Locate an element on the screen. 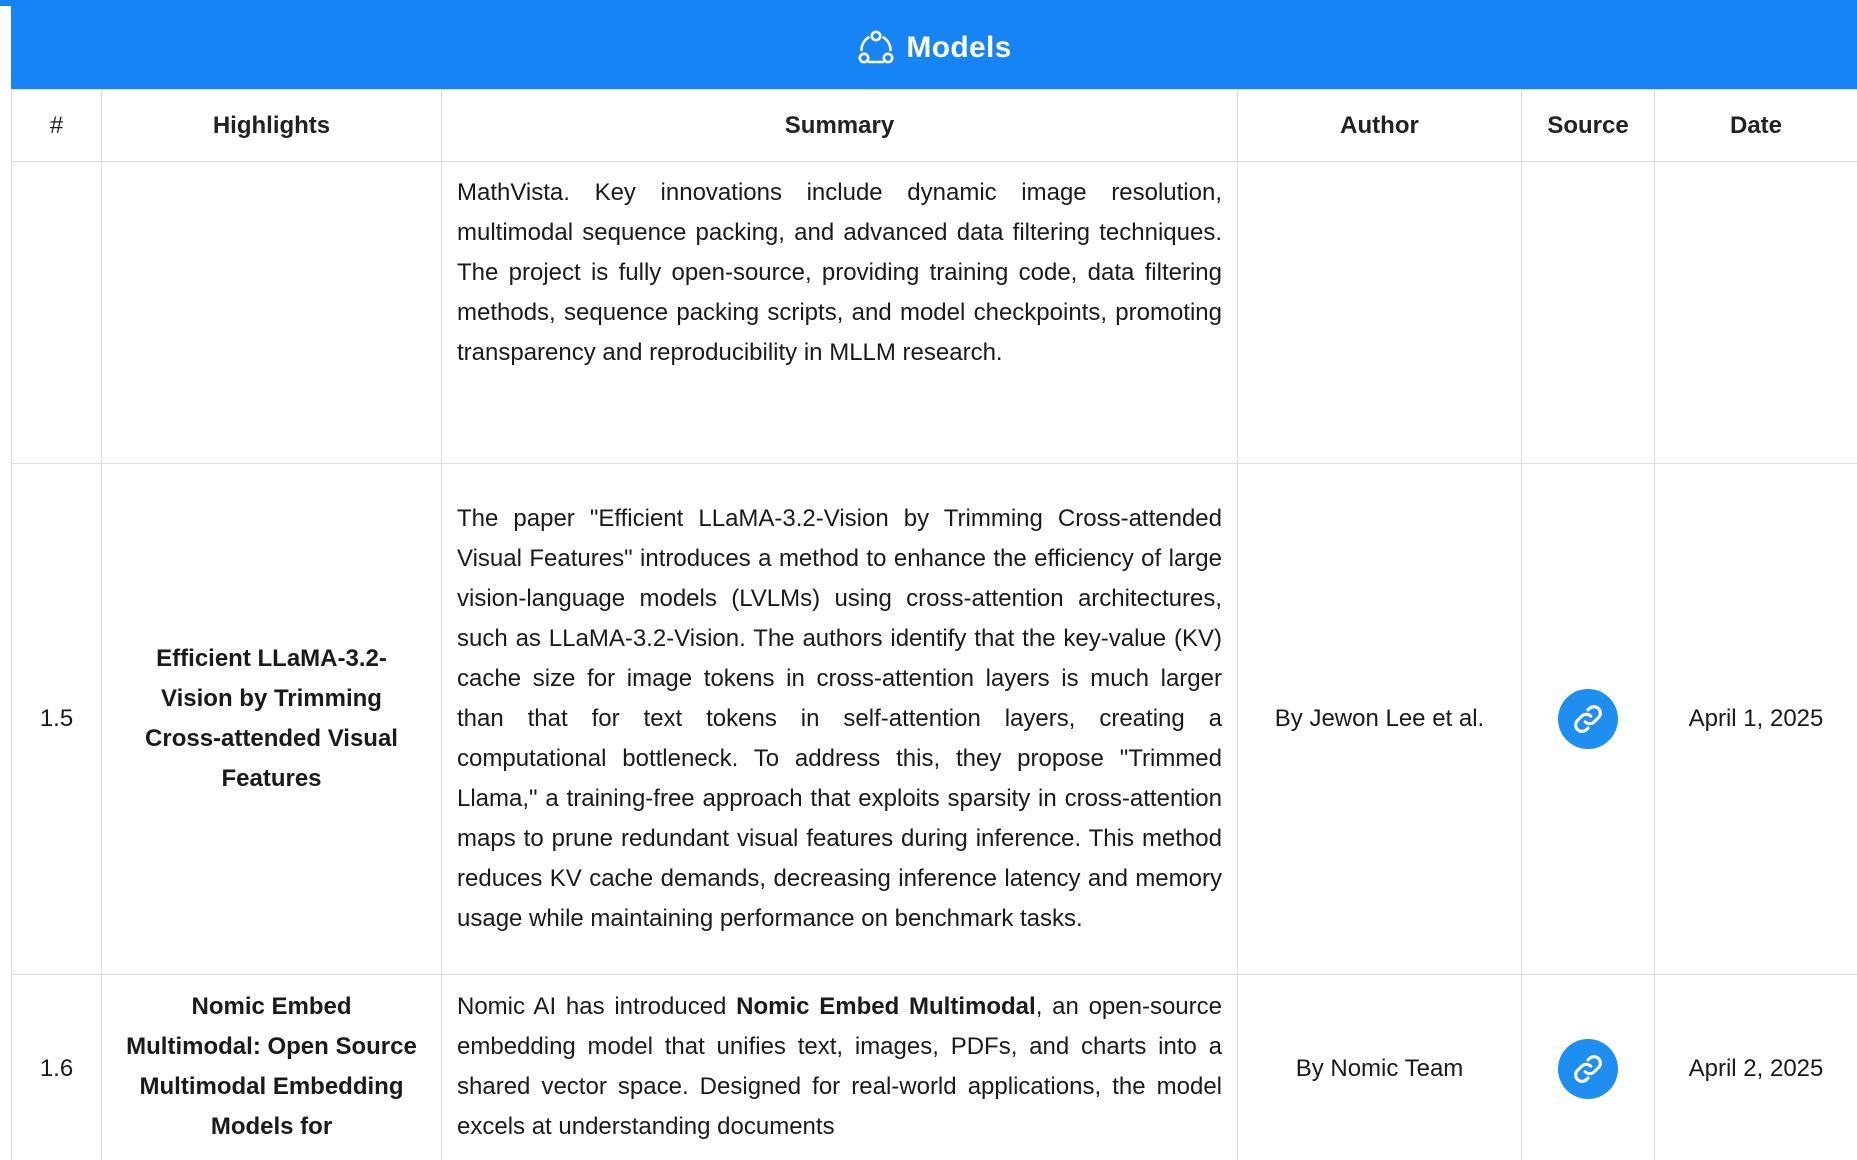 The height and width of the screenshot is (1160, 1857). row-author is located at coordinates (1379, 312).